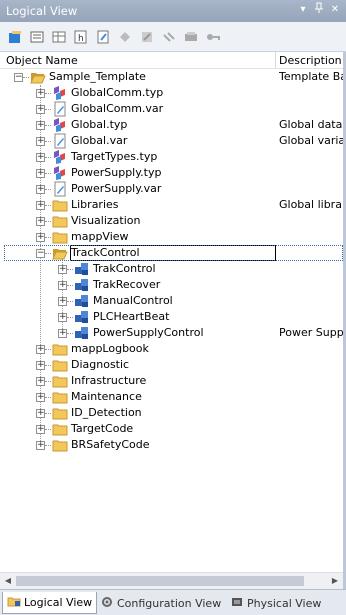  Describe the element at coordinates (171, 141) in the screenshot. I see `tree-row: + Global.var Global variab` at that location.